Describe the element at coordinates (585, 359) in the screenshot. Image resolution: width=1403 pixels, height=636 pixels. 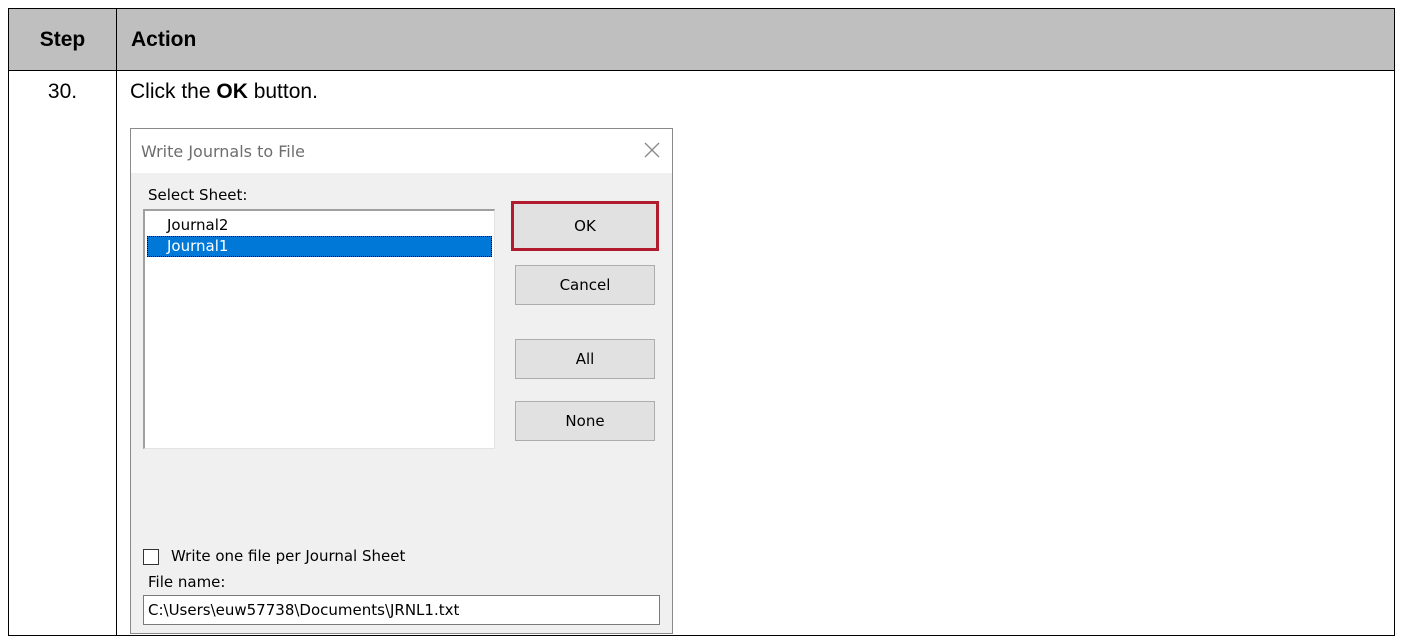
I see `all-button: All` at that location.